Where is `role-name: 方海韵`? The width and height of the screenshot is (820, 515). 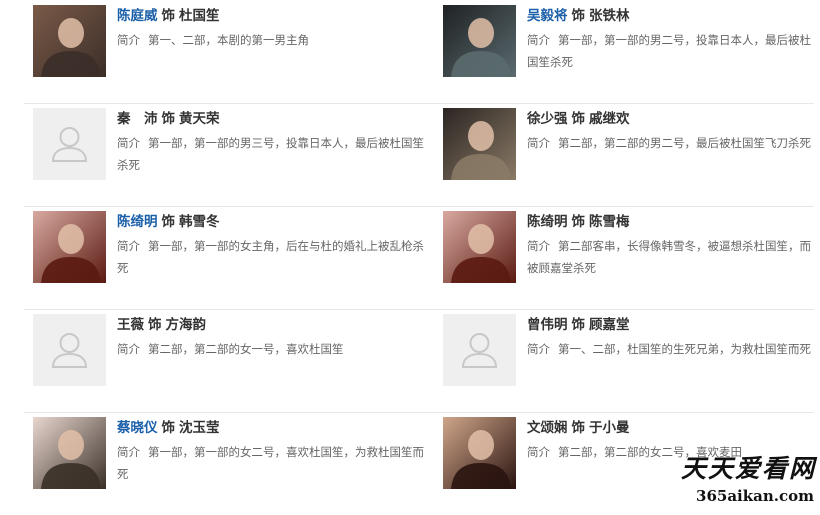 role-name: 方海韵 is located at coordinates (186, 325).